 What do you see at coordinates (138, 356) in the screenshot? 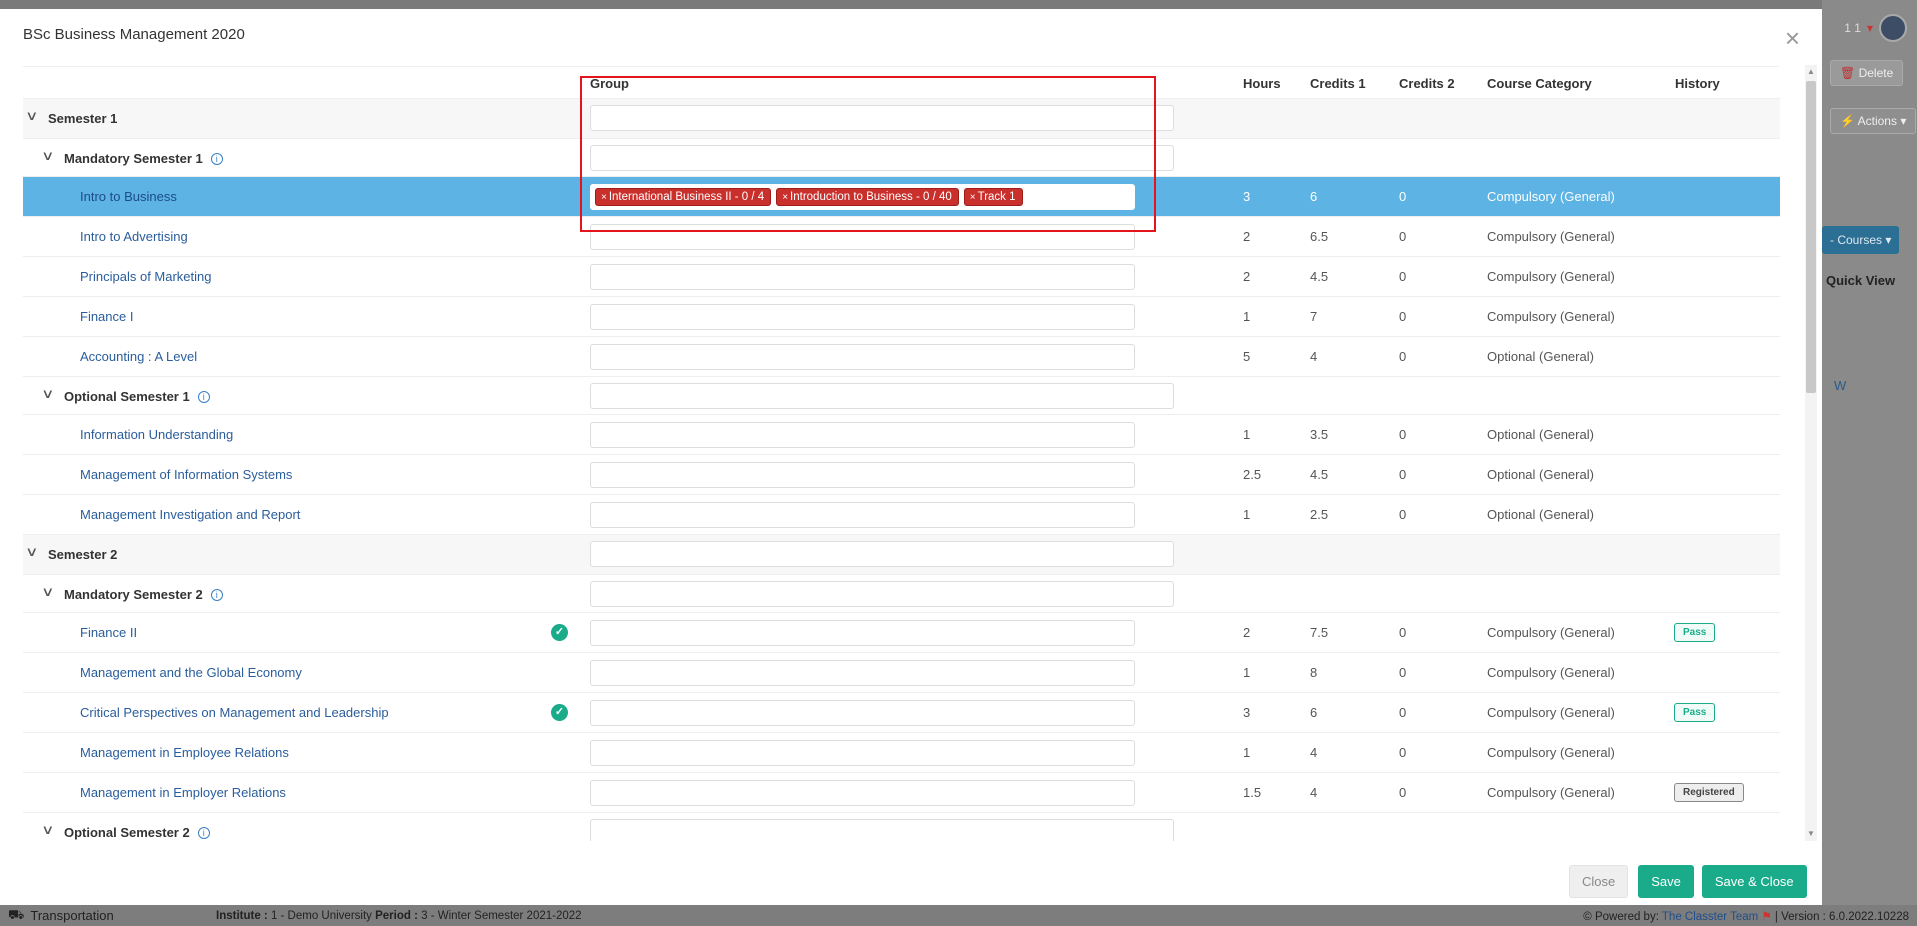
I see `course-name-link: Accounting : A Level` at bounding box center [138, 356].